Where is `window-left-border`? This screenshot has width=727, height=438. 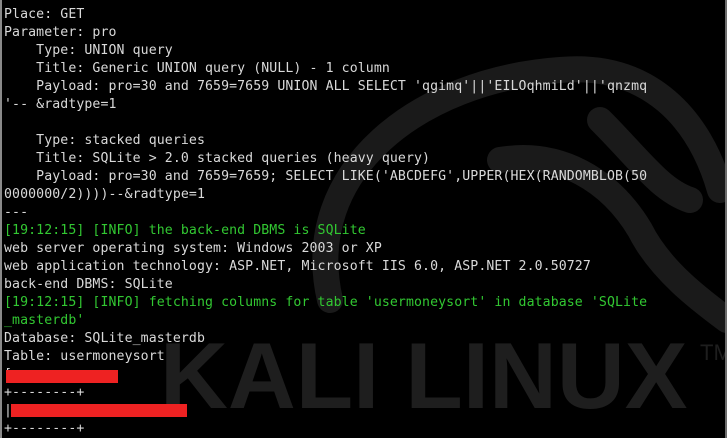
window-left-border is located at coordinates (1, 219).